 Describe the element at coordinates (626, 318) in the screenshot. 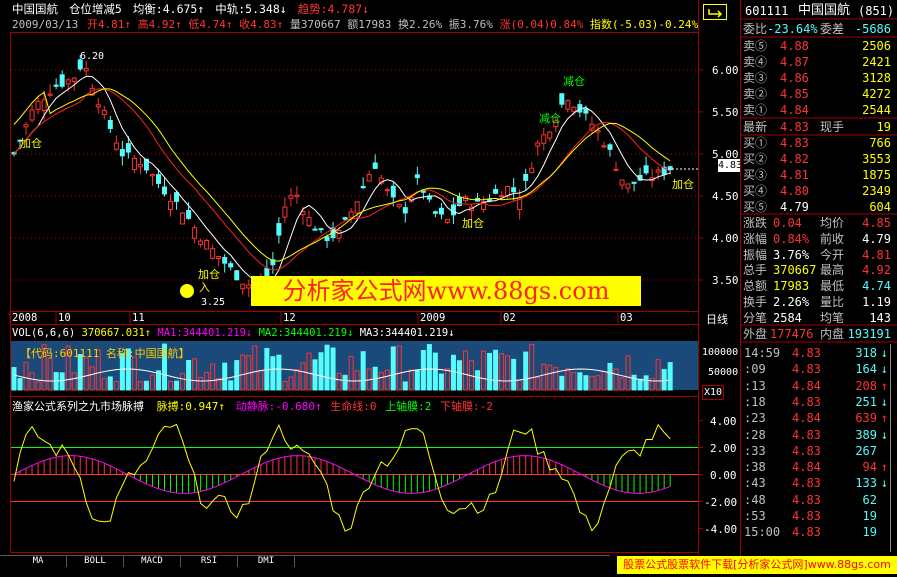

I see `date-label-6: 03` at that location.